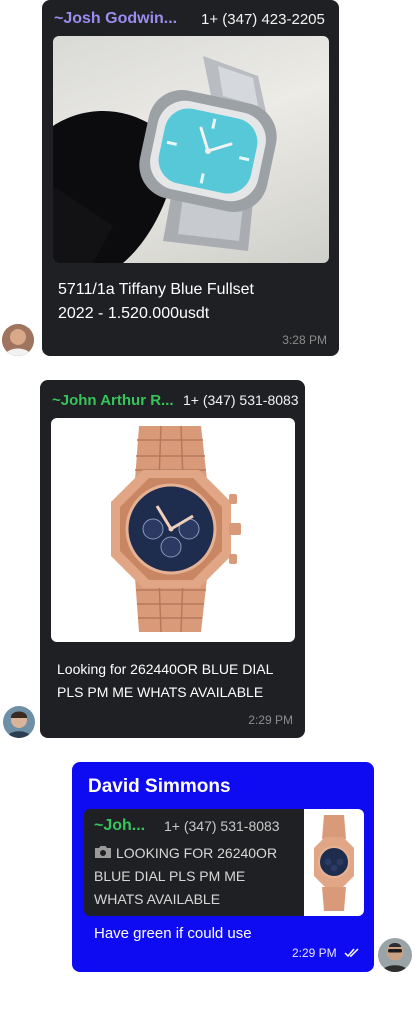  I want to click on quoted-line-text: LOOKING FOR 26240OR, so click(197, 853).